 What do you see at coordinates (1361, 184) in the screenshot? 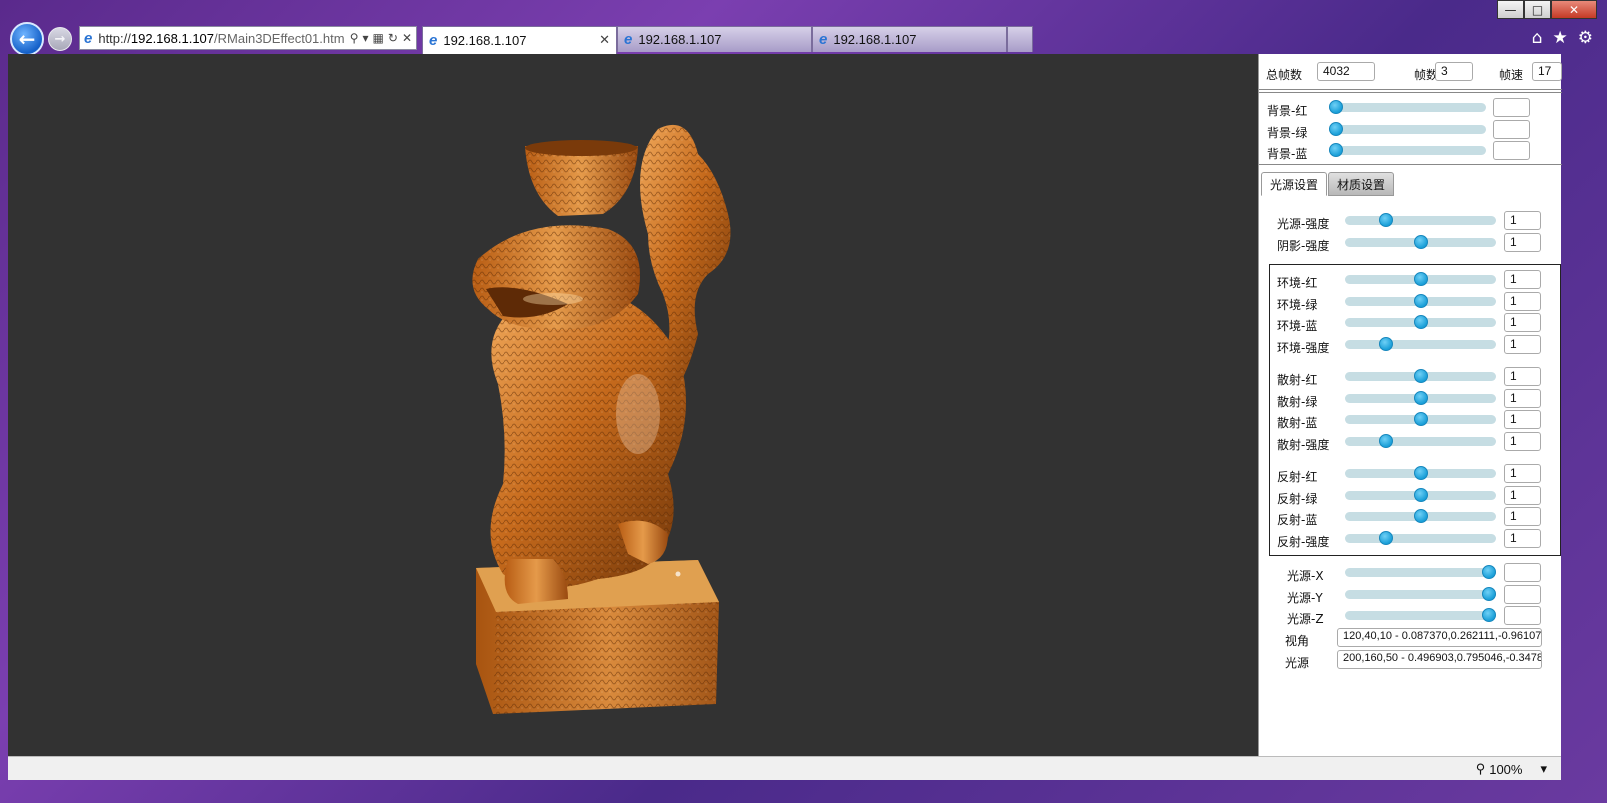
I see `tab-material-settings: 材质设置` at bounding box center [1361, 184].